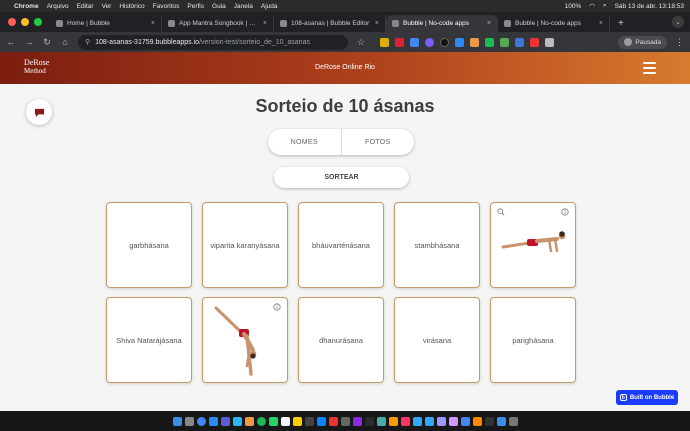 The height and width of the screenshot is (431, 690). I want to click on asana-card: dhanurásana, so click(341, 340).